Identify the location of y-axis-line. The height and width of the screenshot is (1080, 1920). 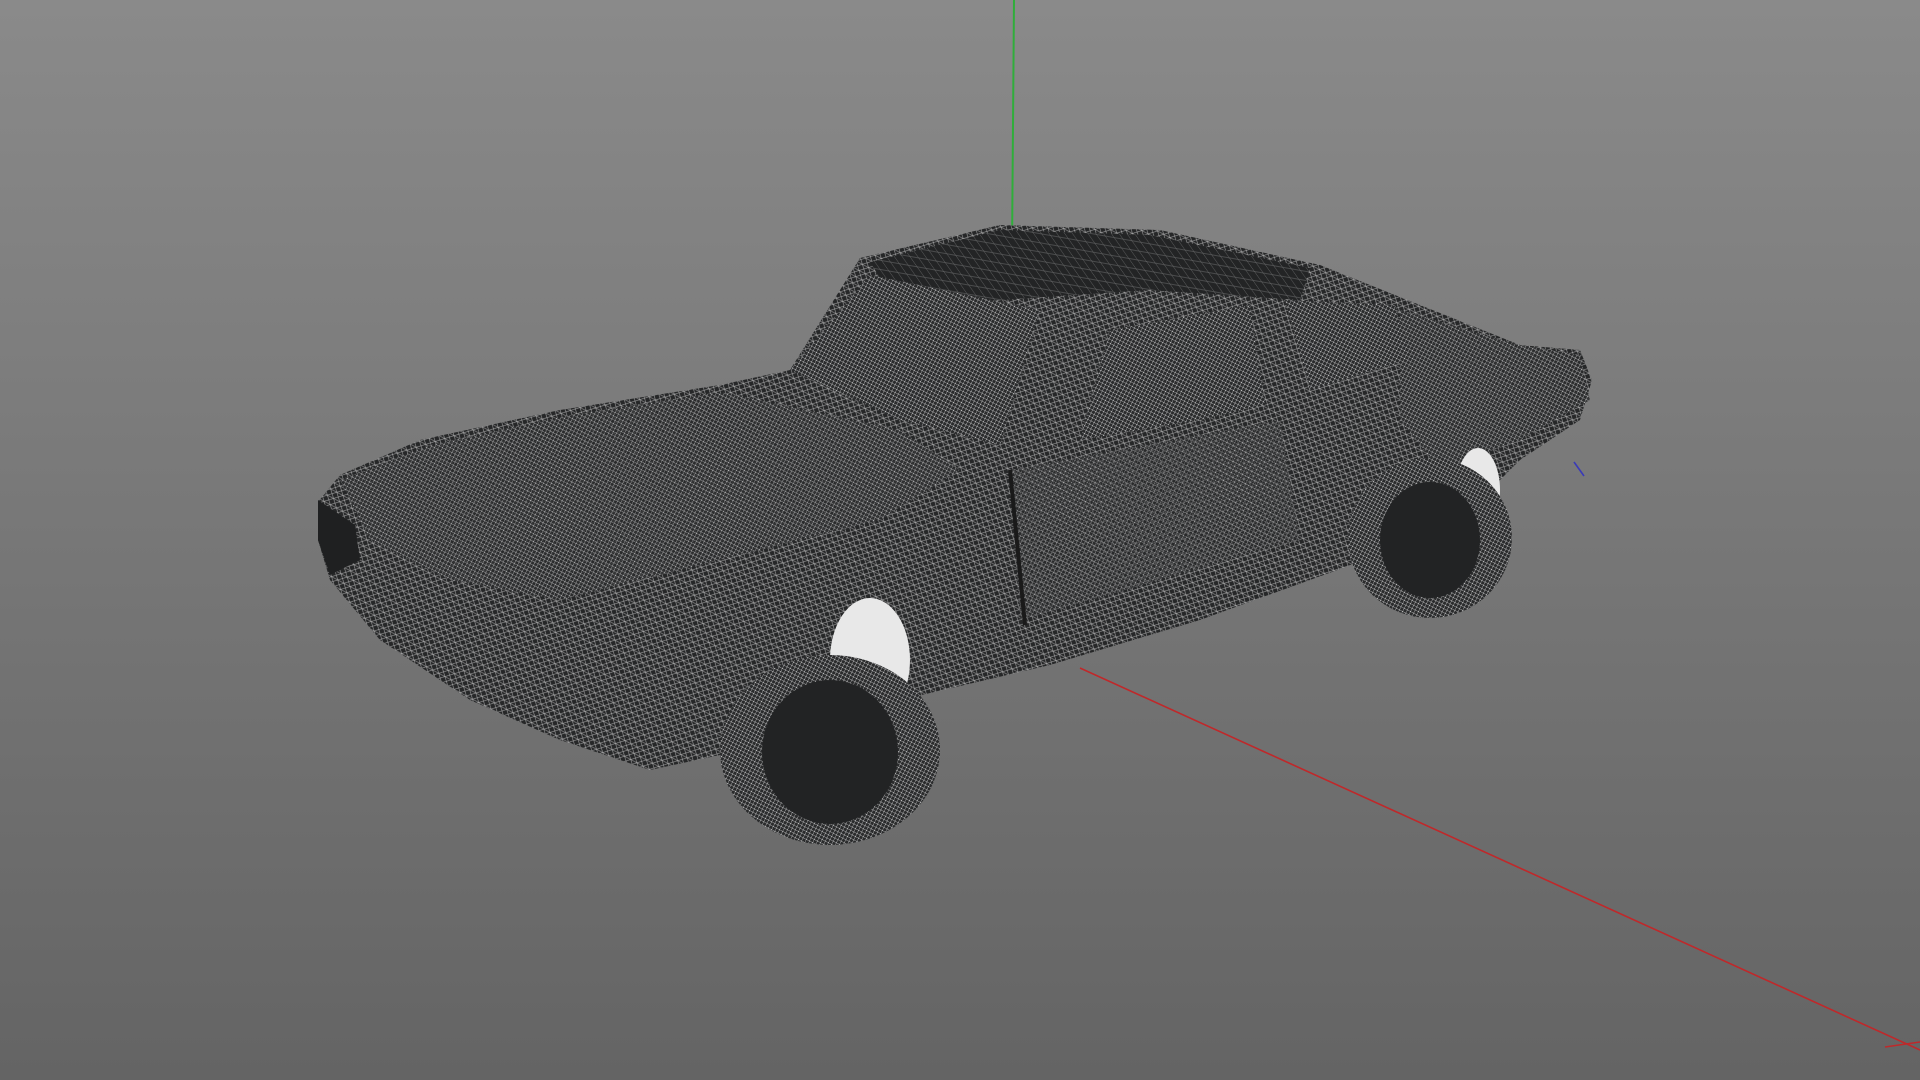
(1013, 125).